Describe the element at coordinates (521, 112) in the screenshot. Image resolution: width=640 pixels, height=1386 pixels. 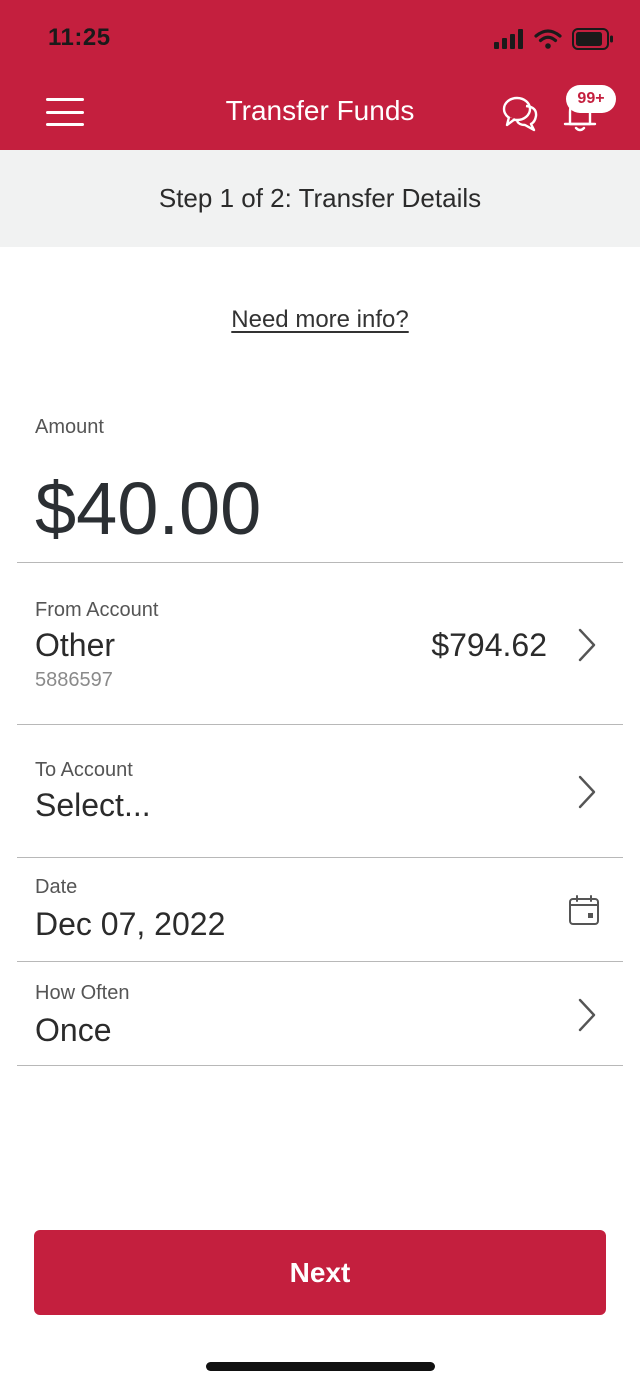
I see `chat-icon` at that location.